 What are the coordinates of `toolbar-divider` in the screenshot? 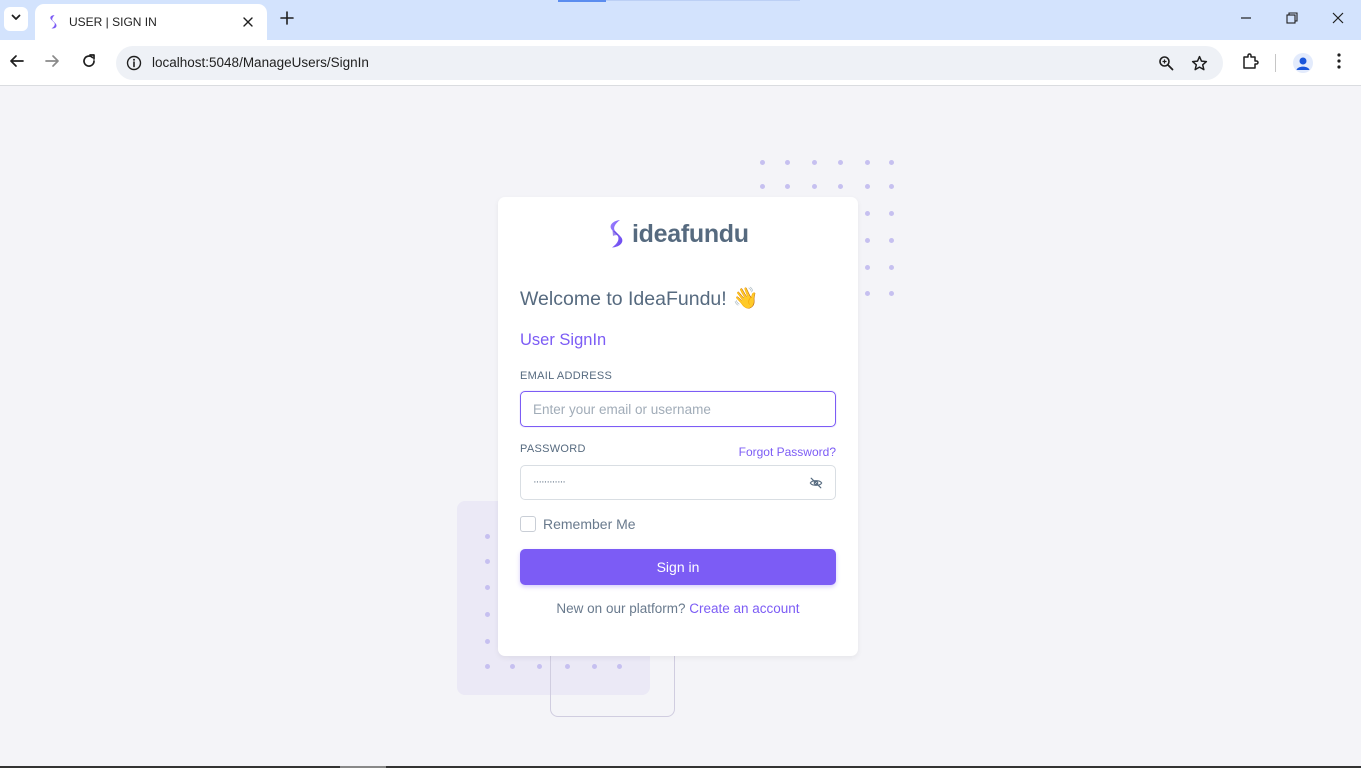 It's located at (1275, 63).